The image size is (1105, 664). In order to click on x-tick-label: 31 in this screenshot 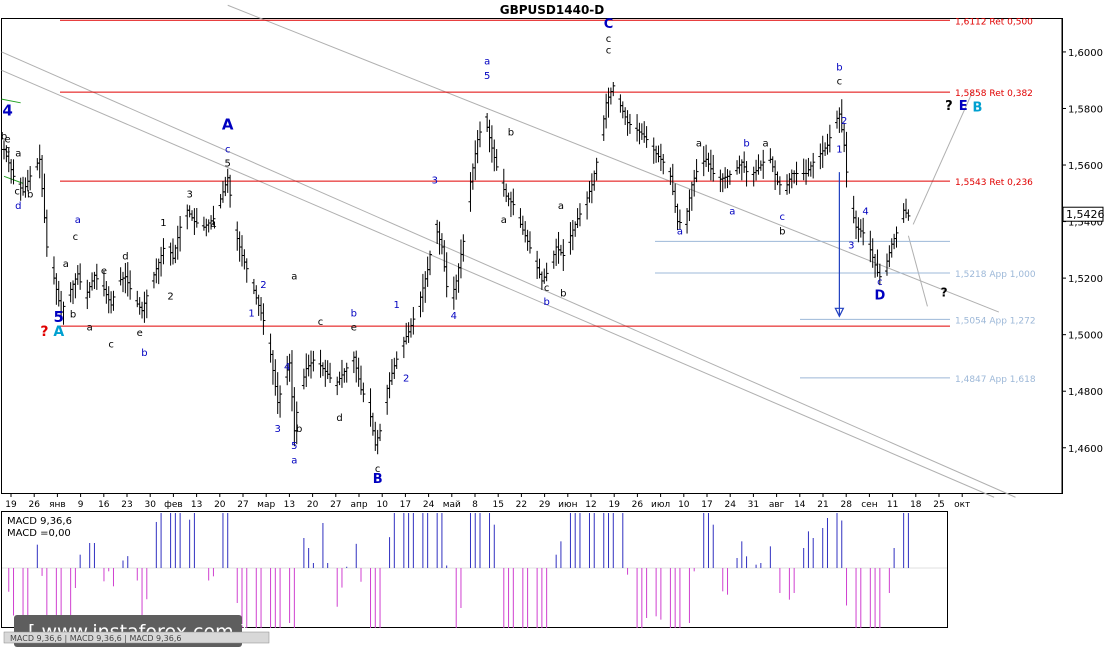, I will do `click(753, 505)`.